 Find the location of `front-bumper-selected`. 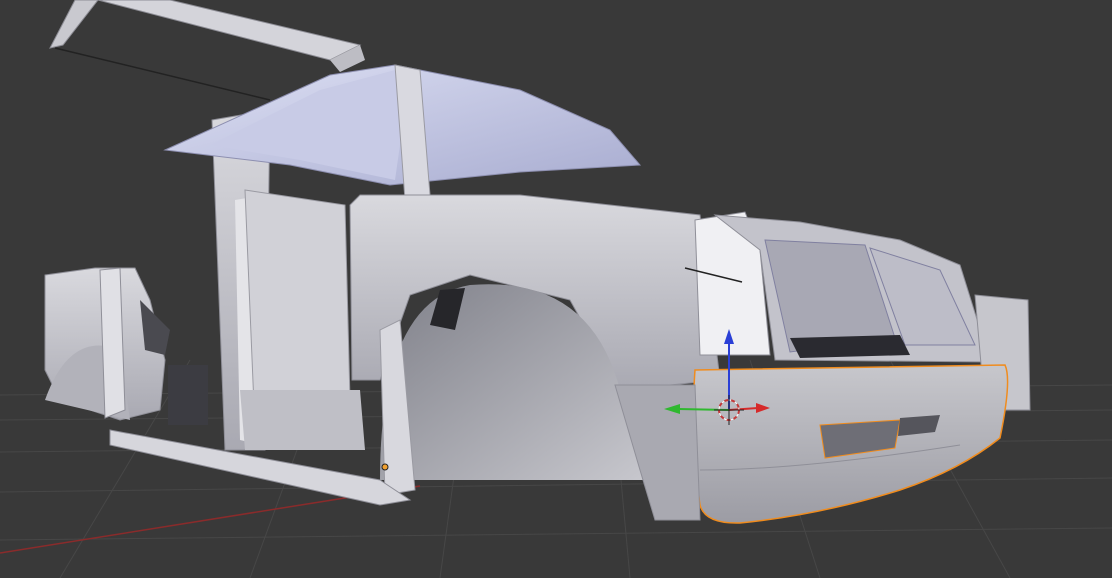

front-bumper-selected is located at coordinates (850, 444).